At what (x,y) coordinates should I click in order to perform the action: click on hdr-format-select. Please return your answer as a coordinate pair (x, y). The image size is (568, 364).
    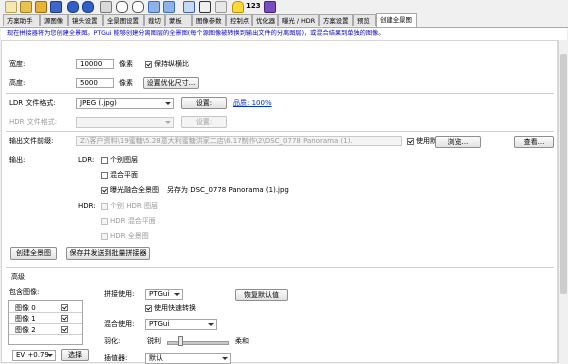
    Looking at the image, I should click on (125, 122).